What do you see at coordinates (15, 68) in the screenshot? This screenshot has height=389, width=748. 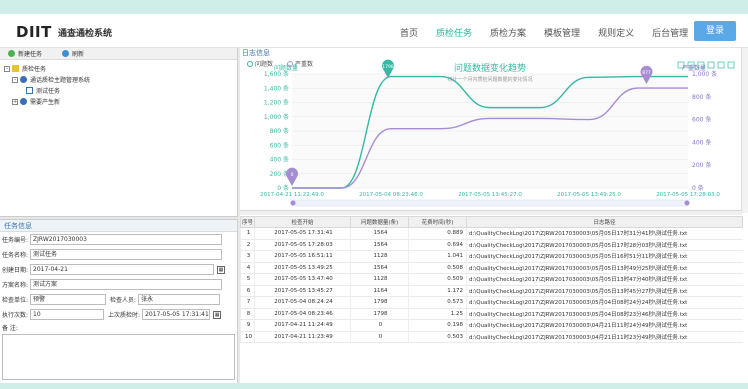 I see `folder-icon` at bounding box center [15, 68].